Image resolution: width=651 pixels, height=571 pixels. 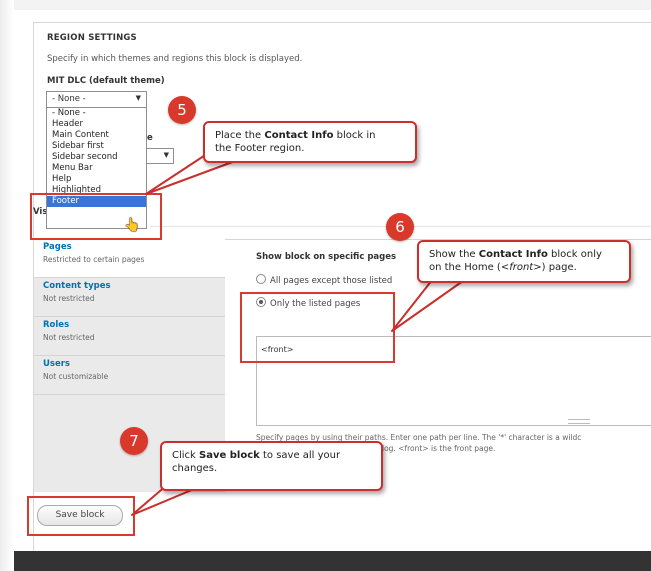 What do you see at coordinates (195, 468) in the screenshot?
I see `callout-text: changes.` at bounding box center [195, 468].